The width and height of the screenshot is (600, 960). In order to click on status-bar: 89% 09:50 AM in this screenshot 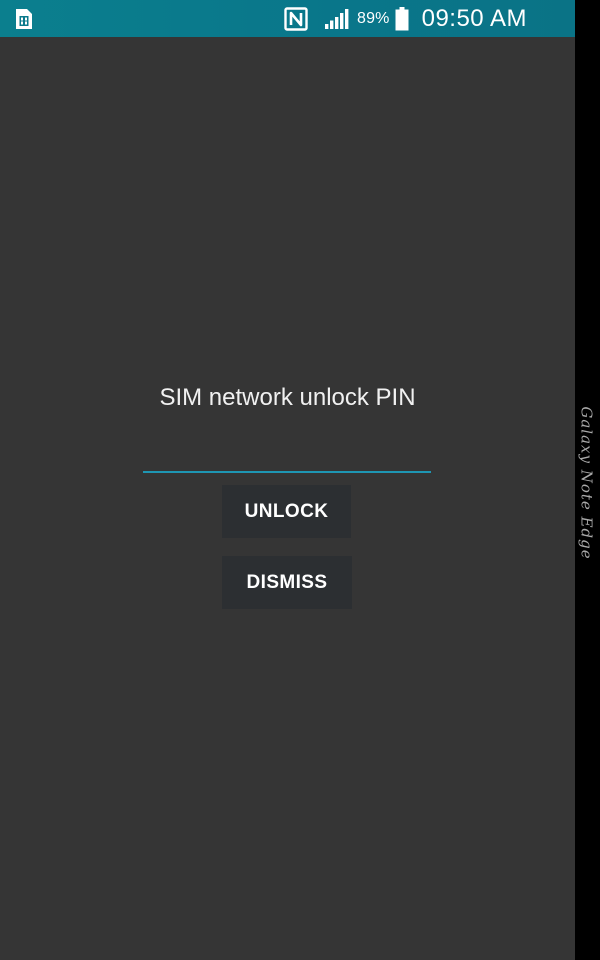, I will do `click(287, 18)`.